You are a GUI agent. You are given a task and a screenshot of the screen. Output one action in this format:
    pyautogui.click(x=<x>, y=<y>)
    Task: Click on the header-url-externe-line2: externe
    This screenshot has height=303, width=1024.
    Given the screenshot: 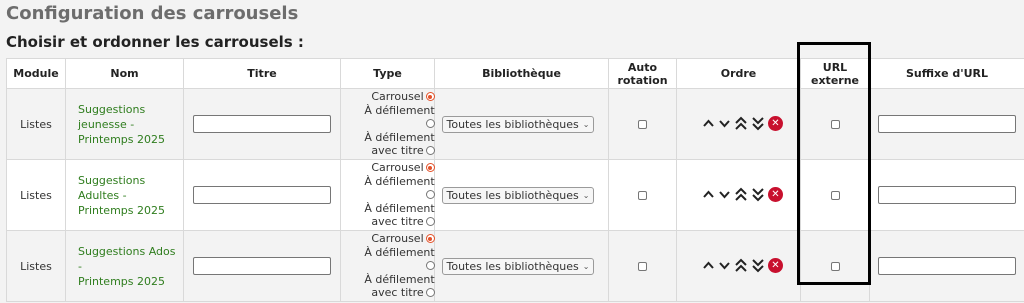 What is the action you would take?
    pyautogui.click(x=835, y=80)
    